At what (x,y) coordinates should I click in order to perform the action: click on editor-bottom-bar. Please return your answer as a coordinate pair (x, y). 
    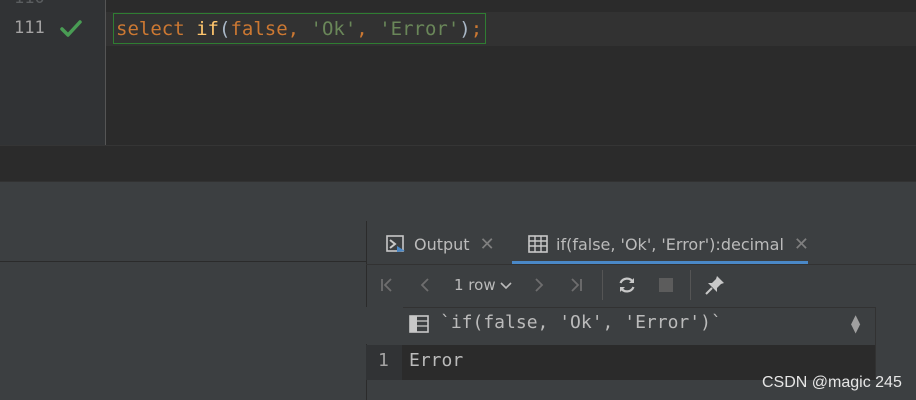
    Looking at the image, I should click on (458, 163).